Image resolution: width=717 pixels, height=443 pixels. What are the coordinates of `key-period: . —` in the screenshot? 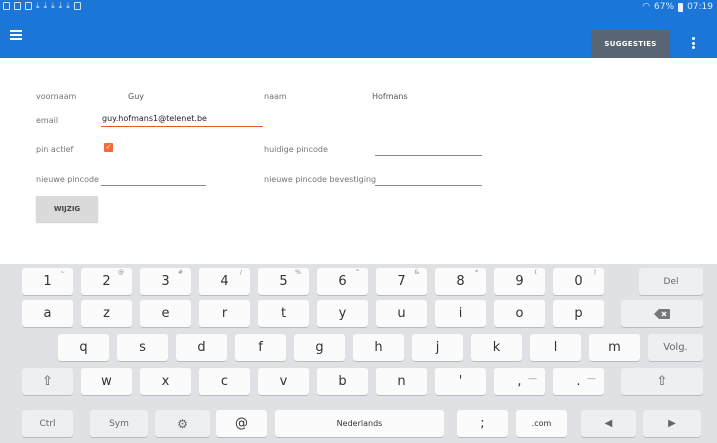 It's located at (578, 381).